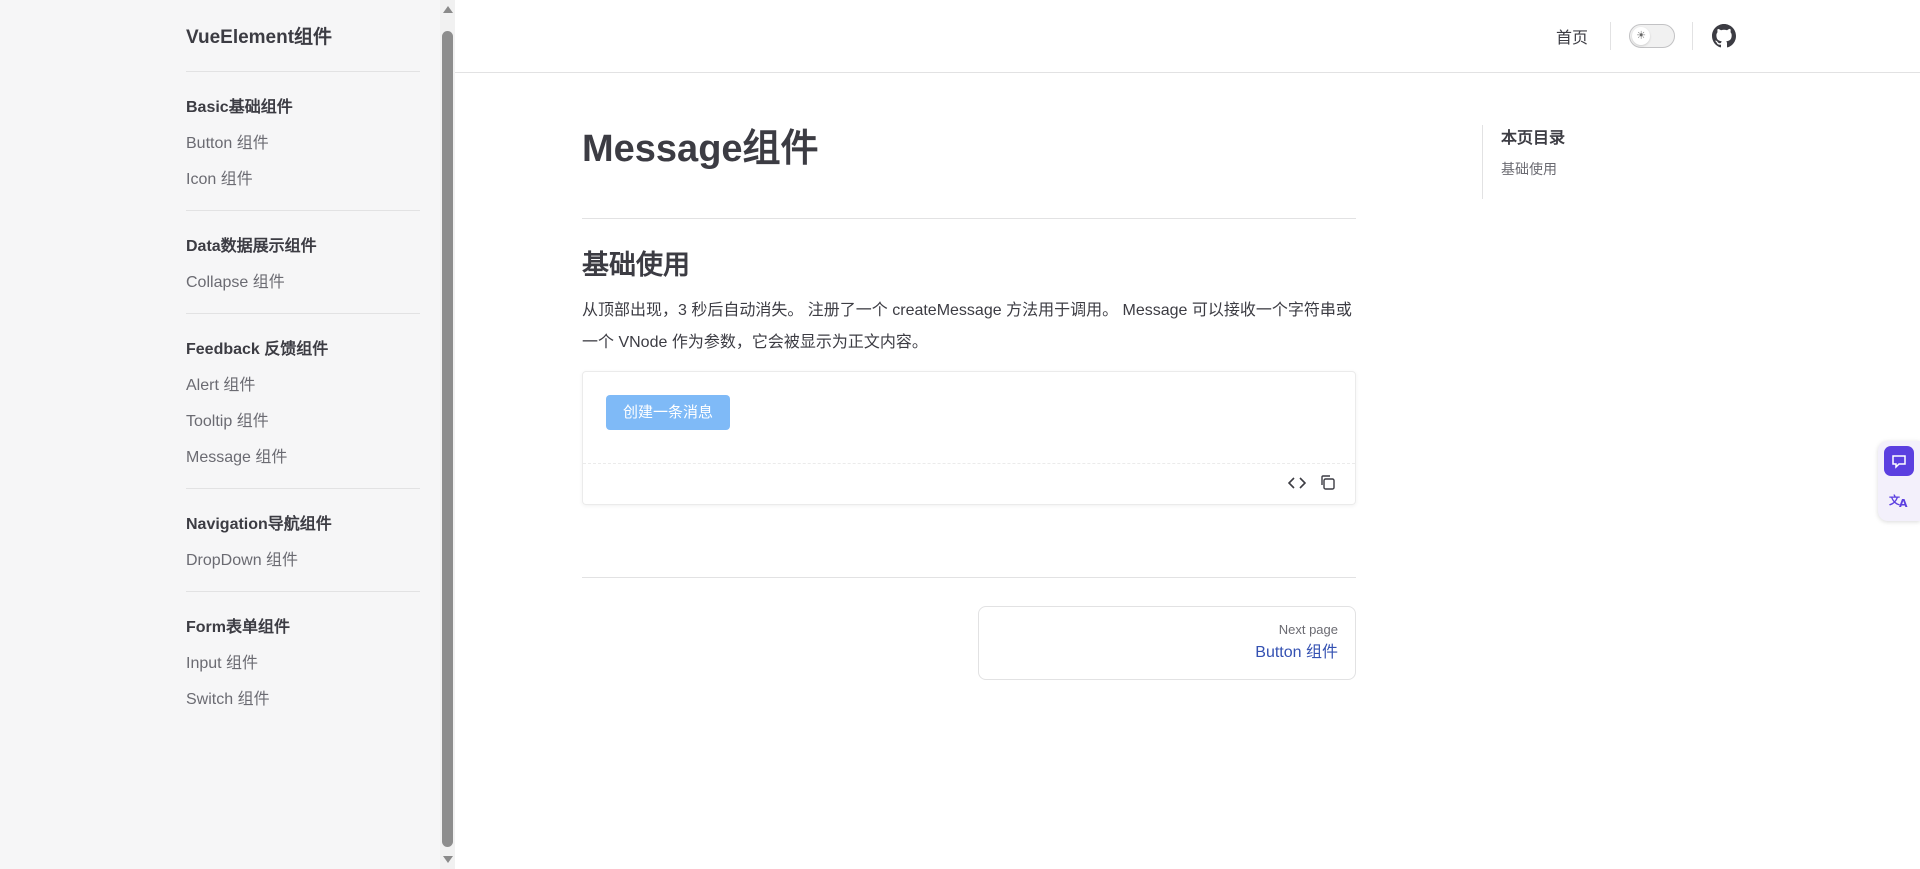  Describe the element at coordinates (303, 262) in the screenshot. I see `sidebar-group-data: Data数据展示组件 Collapse 组件` at that location.